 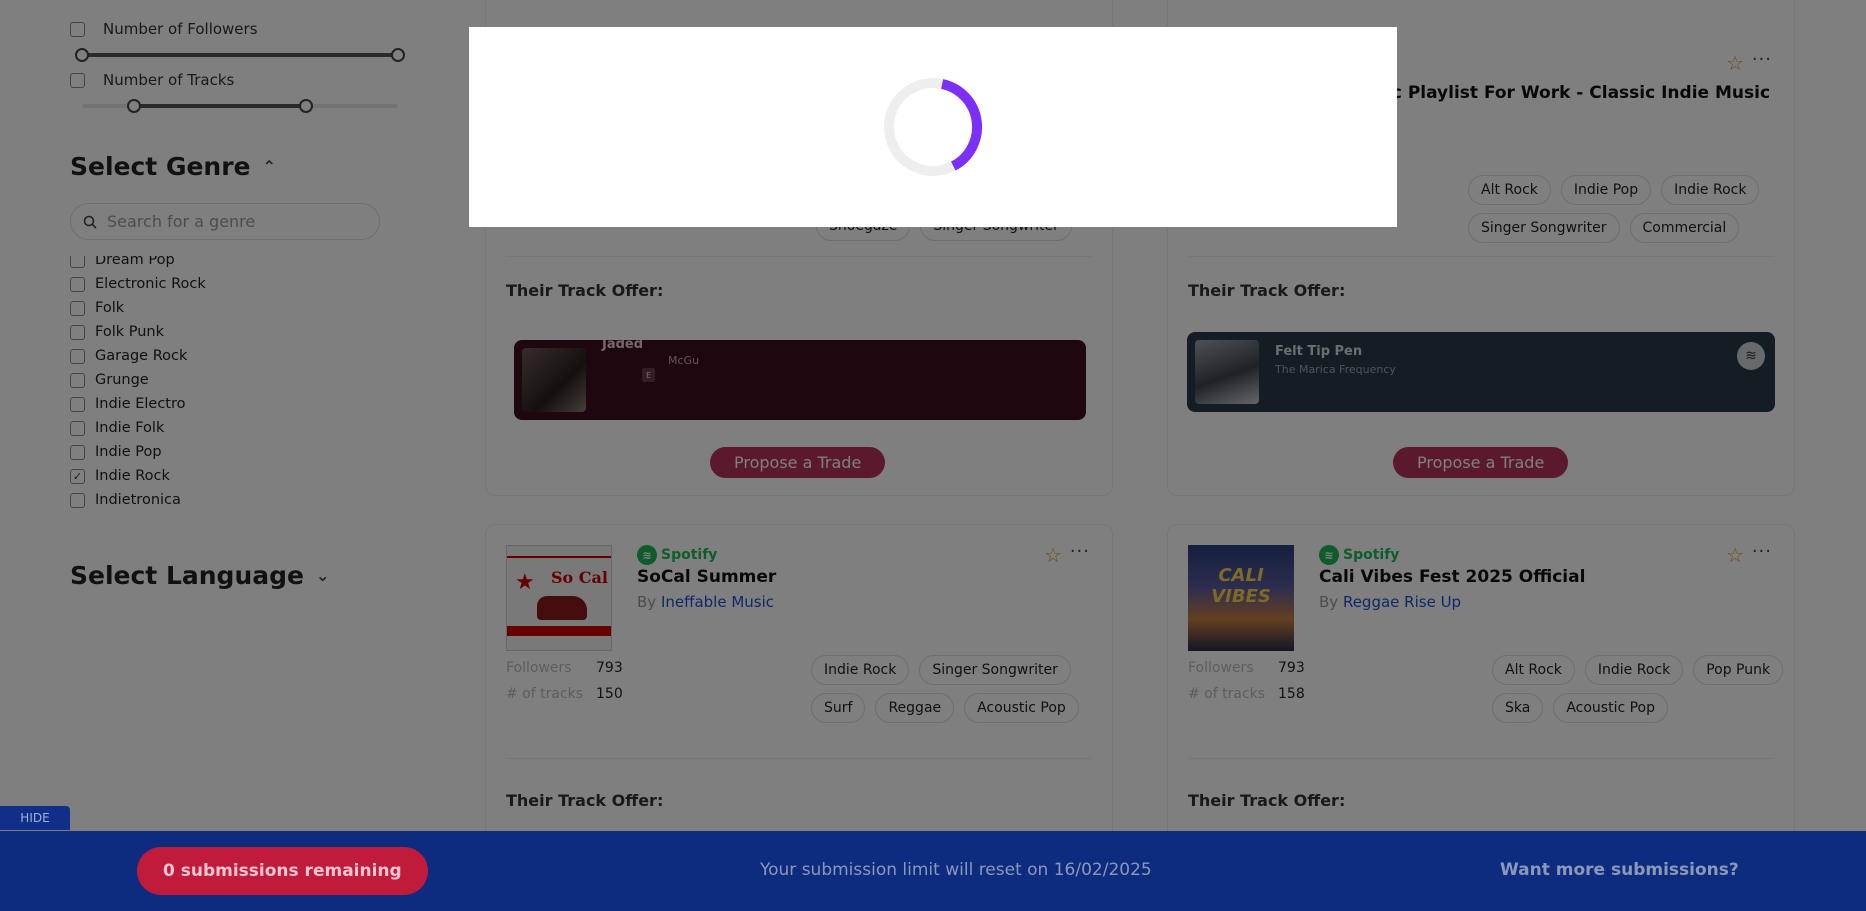 I want to click on hide-footer-button: HIDE, so click(x=35, y=818).